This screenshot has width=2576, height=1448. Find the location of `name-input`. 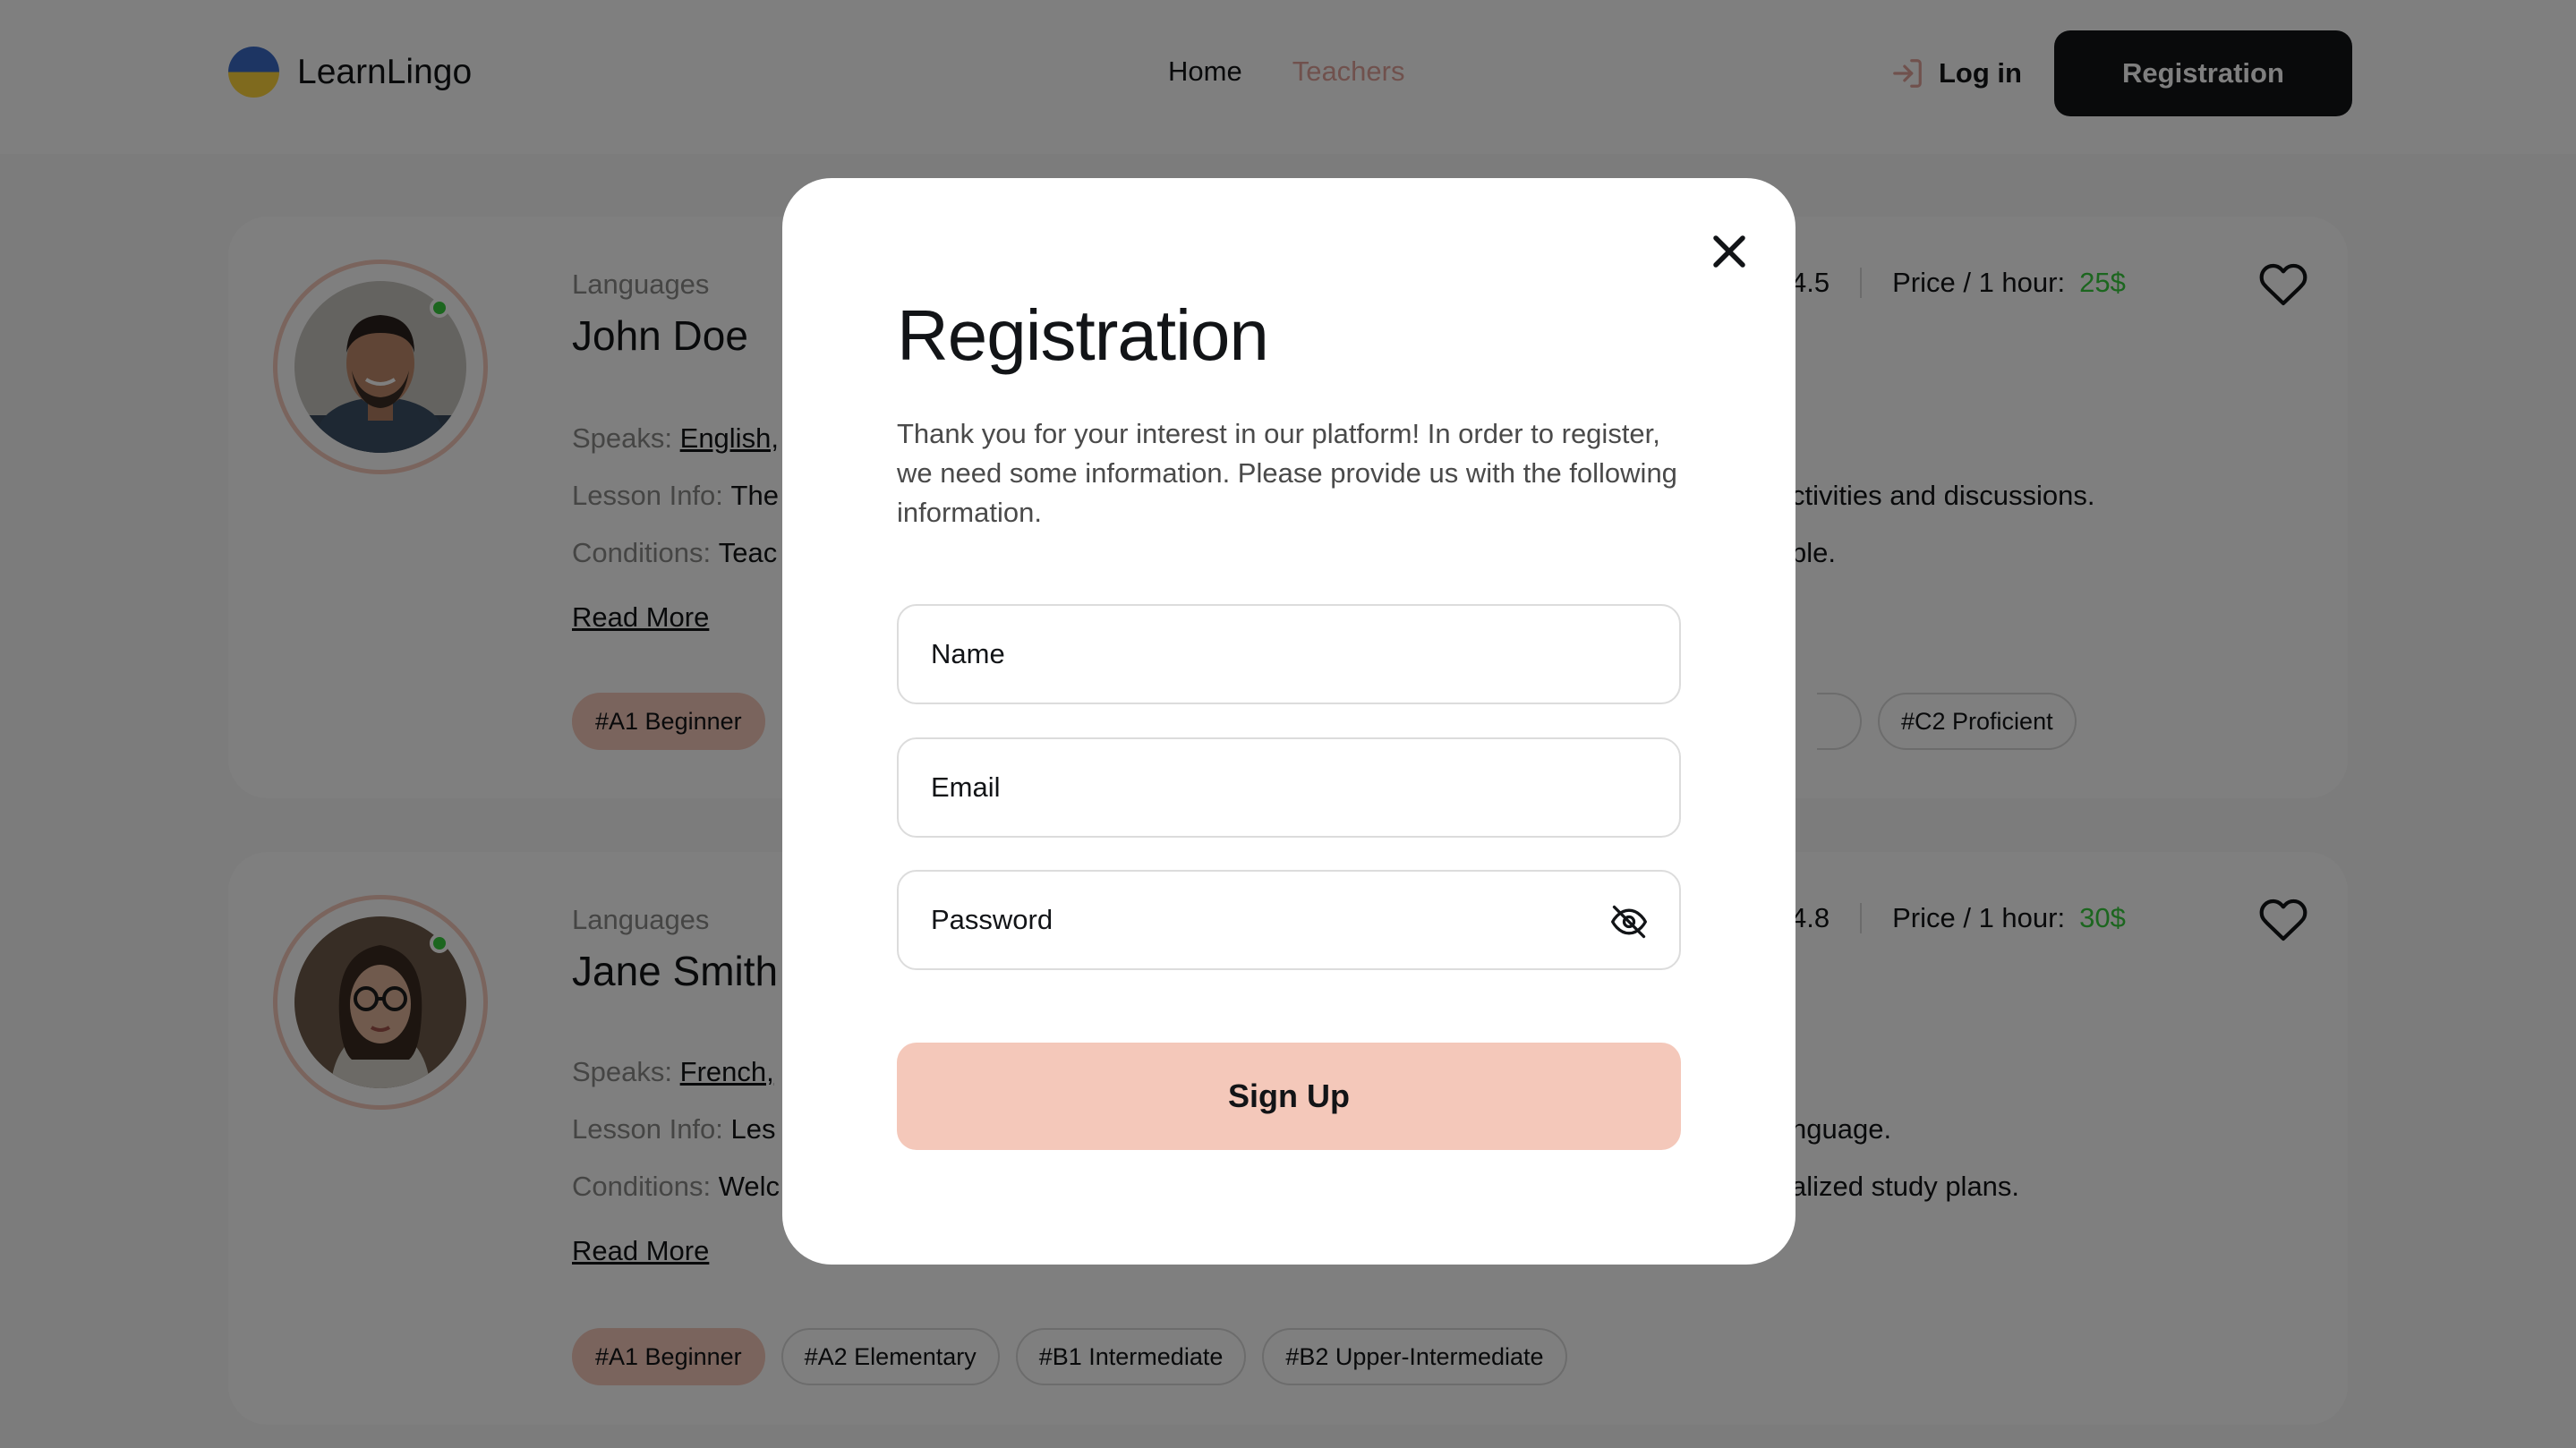

name-input is located at coordinates (1289, 654).